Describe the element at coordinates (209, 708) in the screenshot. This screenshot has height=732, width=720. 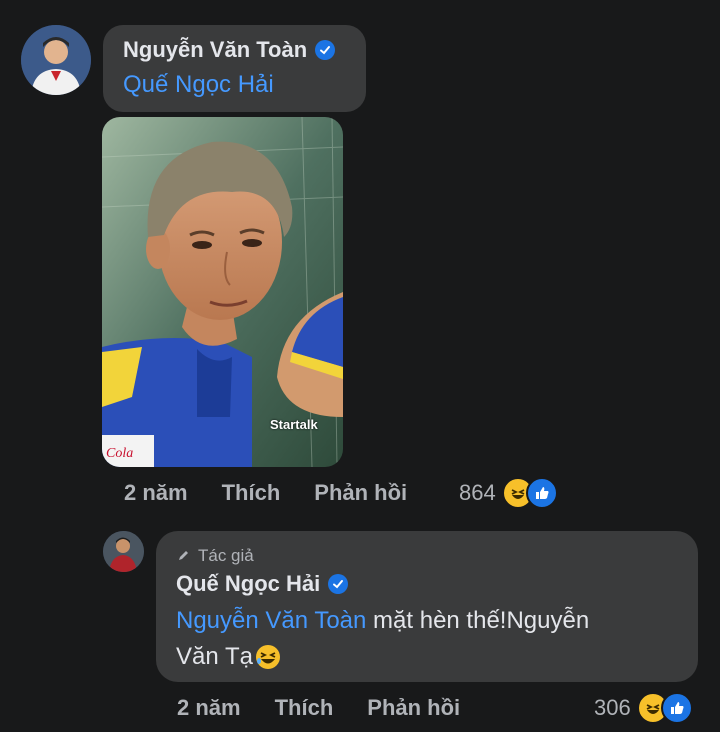
I see `reply-timestamp: 2 năm` at that location.